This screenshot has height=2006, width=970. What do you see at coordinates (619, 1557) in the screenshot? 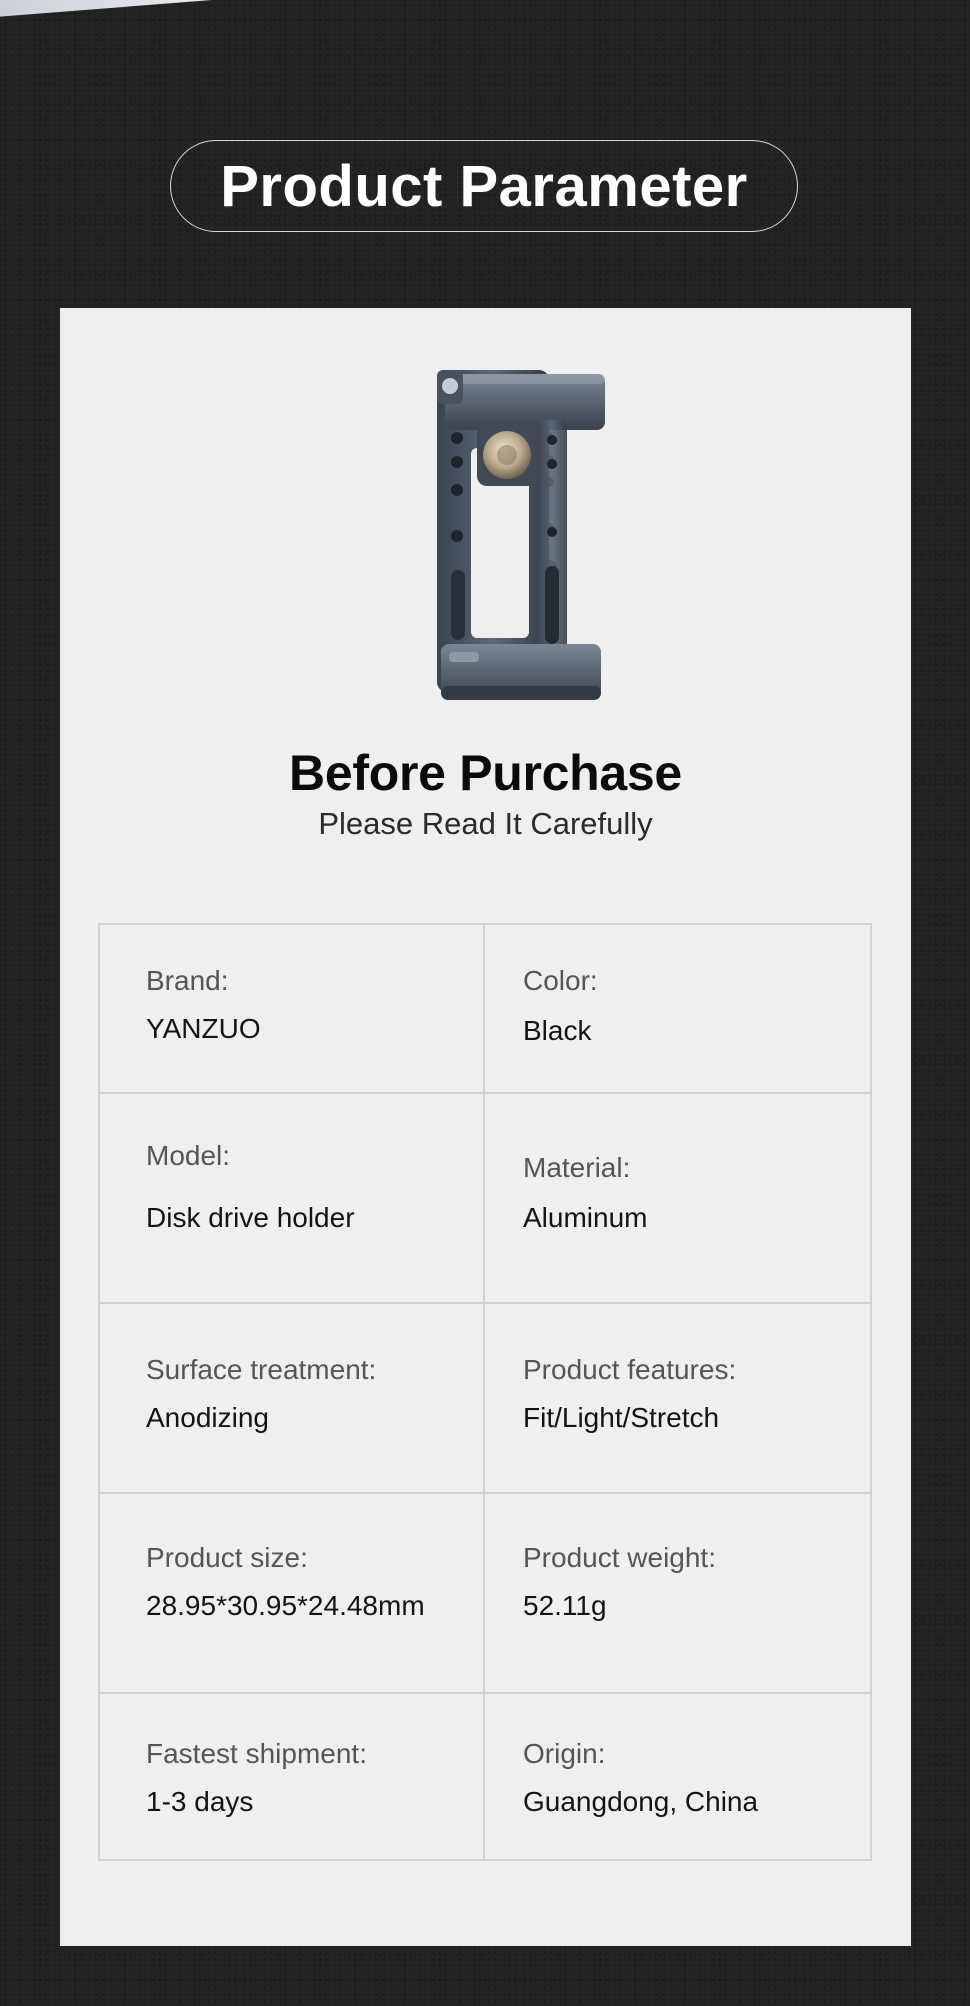
I see `param-label: Product weight:` at bounding box center [619, 1557].